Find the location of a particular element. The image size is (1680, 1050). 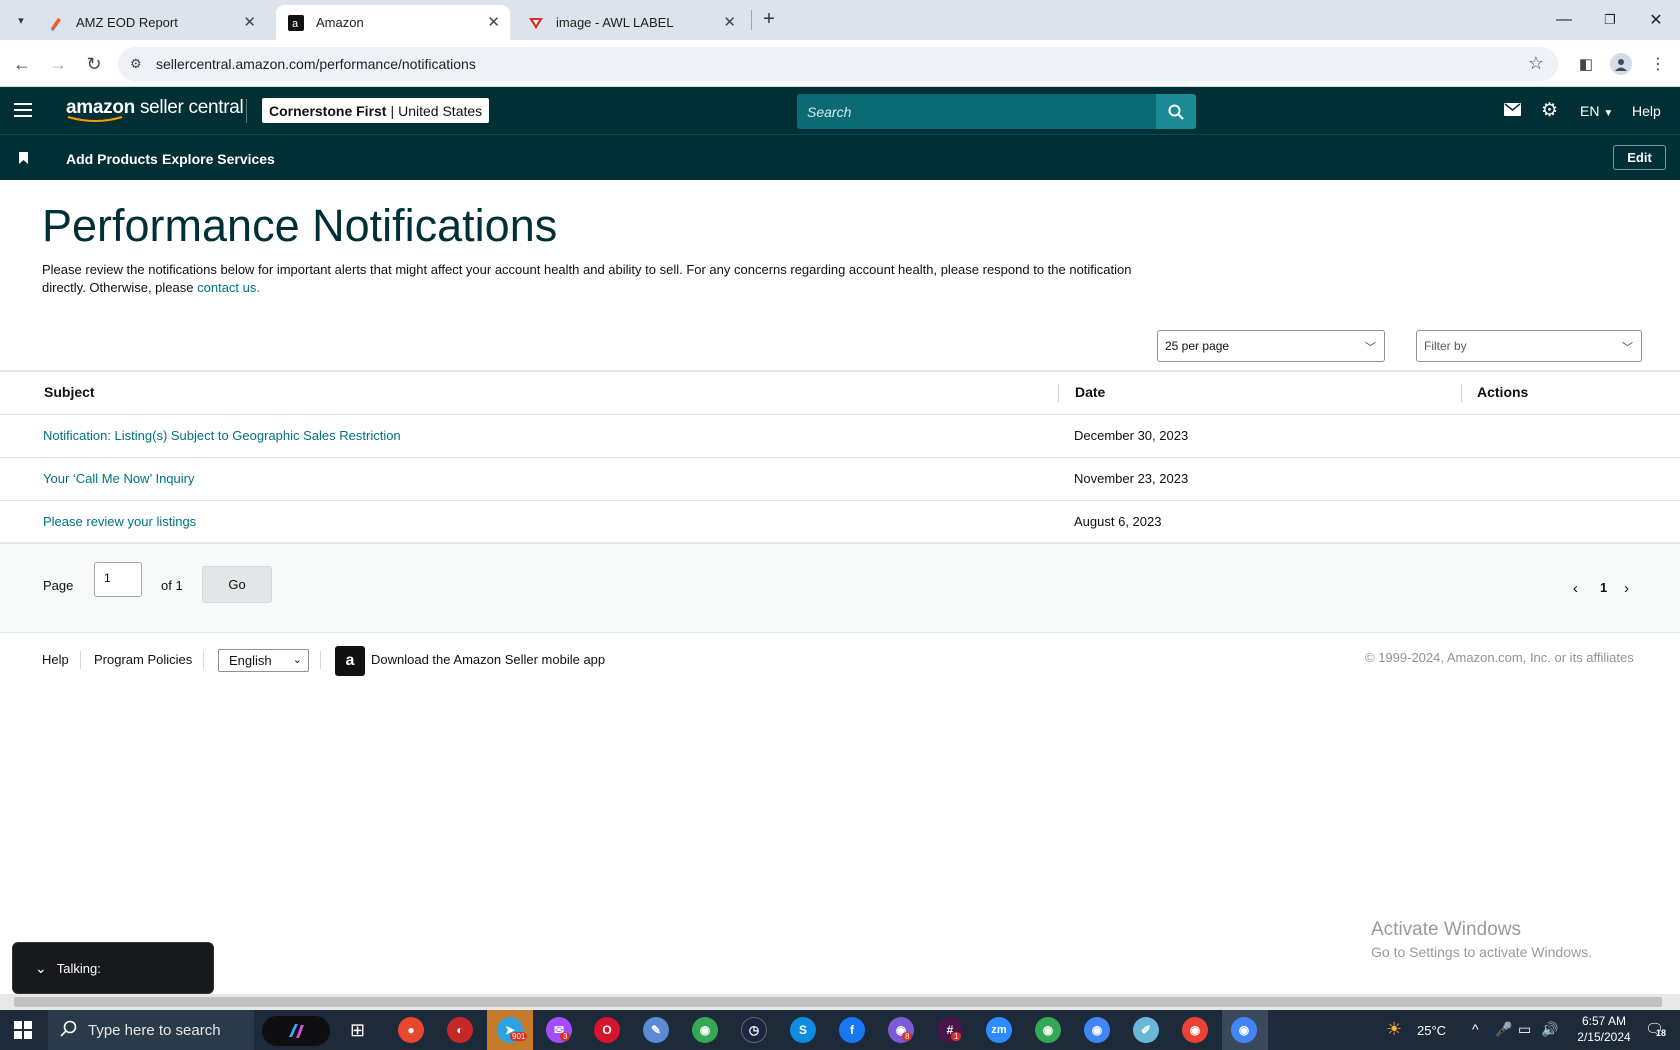

tab-awl-label: image - AWL LABEL ✕ is located at coordinates (631, 22).